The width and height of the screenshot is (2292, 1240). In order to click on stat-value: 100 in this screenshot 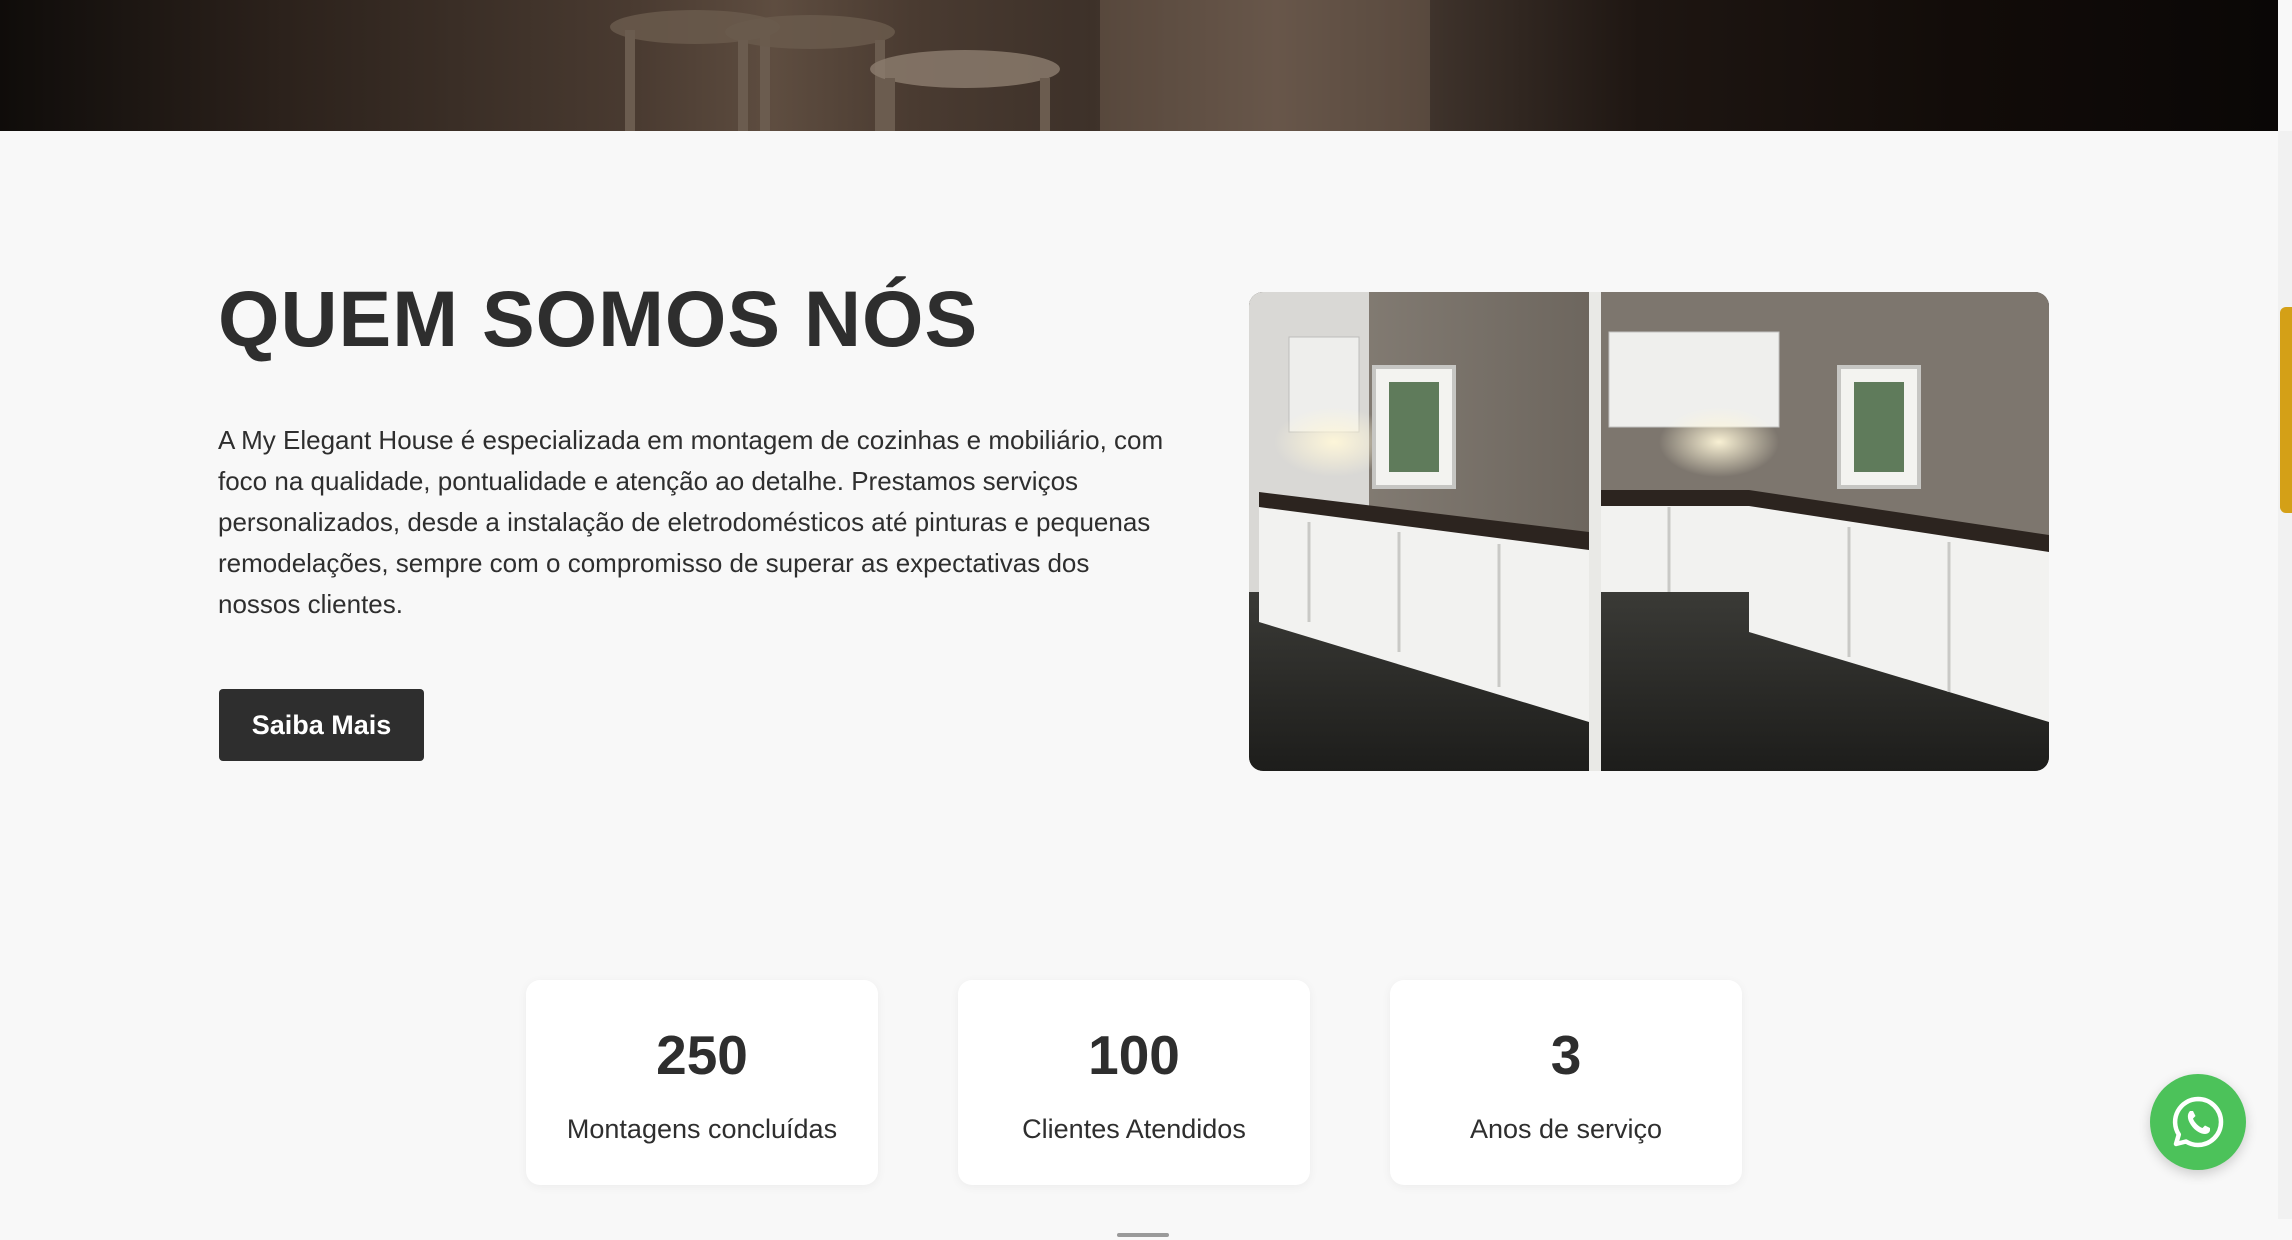, I will do `click(1134, 1055)`.